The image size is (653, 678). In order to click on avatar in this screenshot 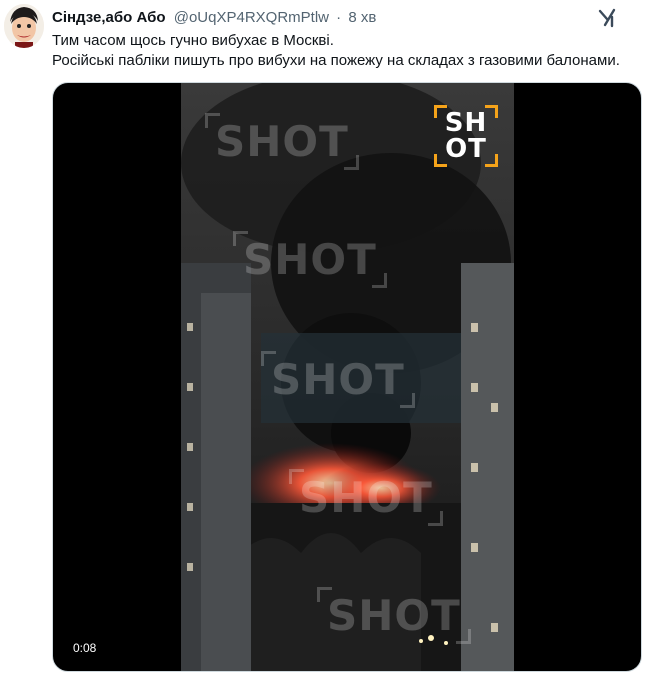, I will do `click(24, 26)`.